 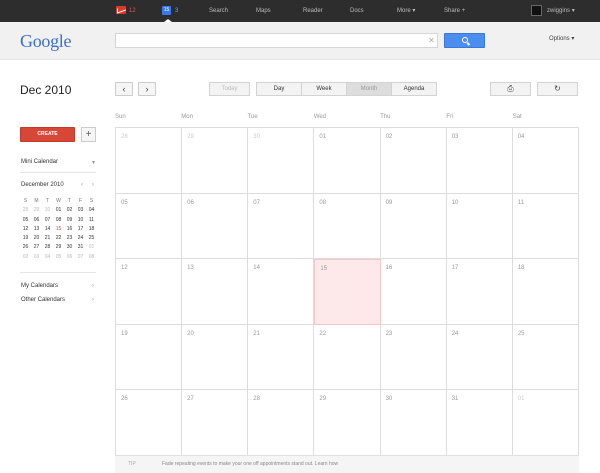 What do you see at coordinates (47, 238) in the screenshot?
I see `mini-day: 21` at bounding box center [47, 238].